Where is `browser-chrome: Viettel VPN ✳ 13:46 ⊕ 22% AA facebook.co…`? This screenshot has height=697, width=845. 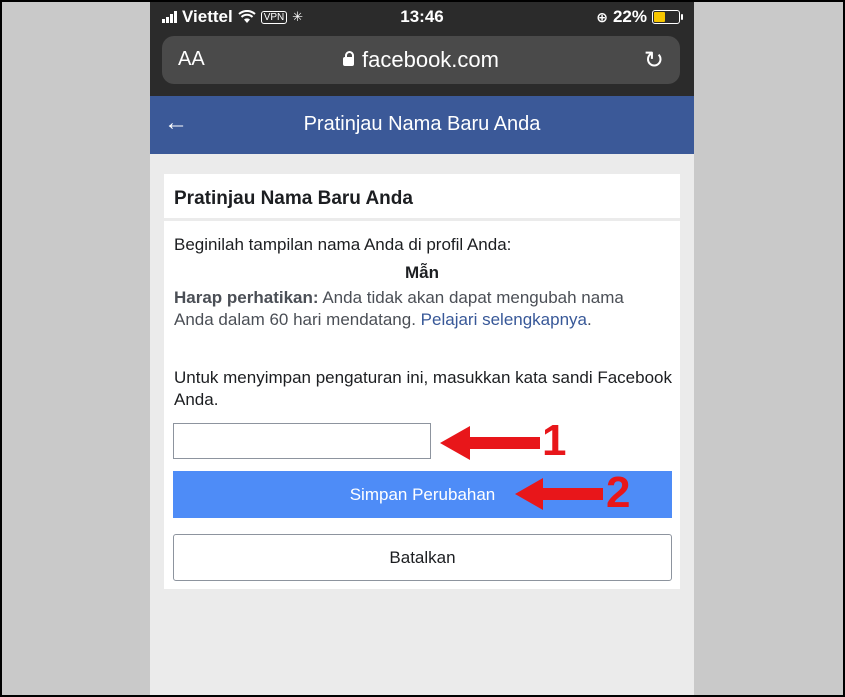
browser-chrome: Viettel VPN ✳ 13:46 ⊕ 22% AA facebook.co… is located at coordinates (422, 49).